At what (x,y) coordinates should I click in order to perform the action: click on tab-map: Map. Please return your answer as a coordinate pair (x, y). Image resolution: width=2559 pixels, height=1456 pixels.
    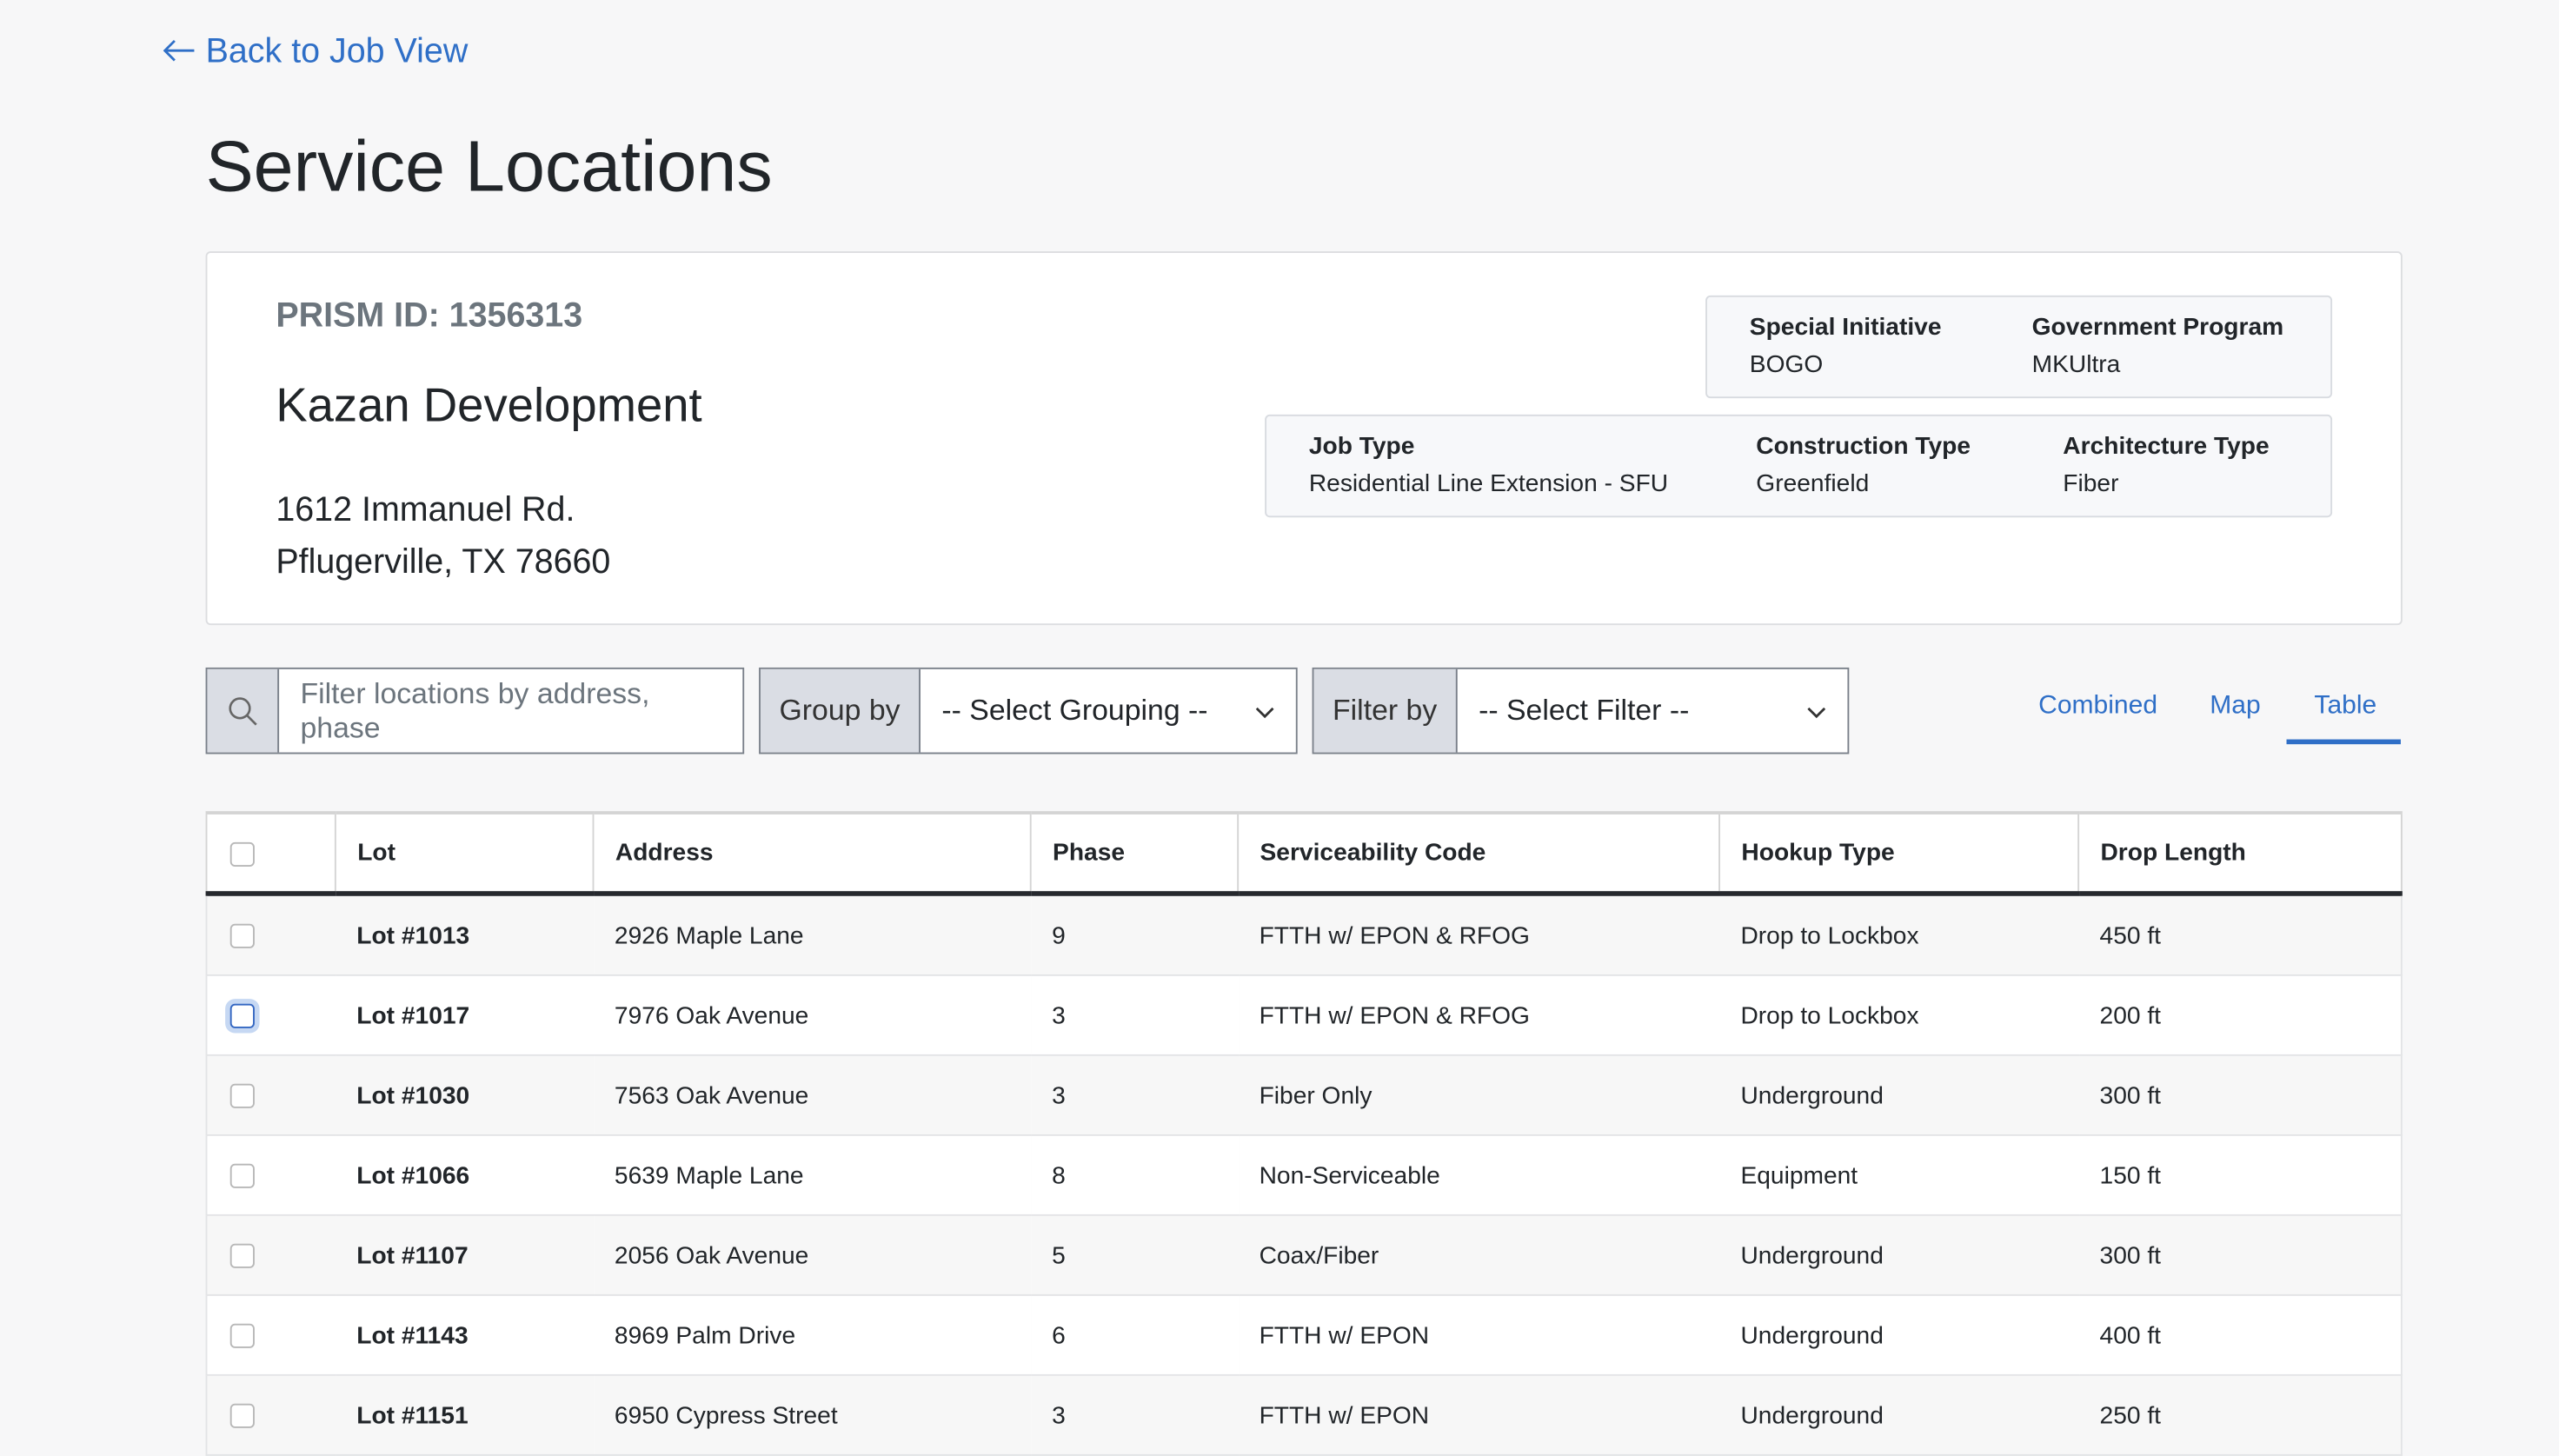
    Looking at the image, I should click on (2235, 706).